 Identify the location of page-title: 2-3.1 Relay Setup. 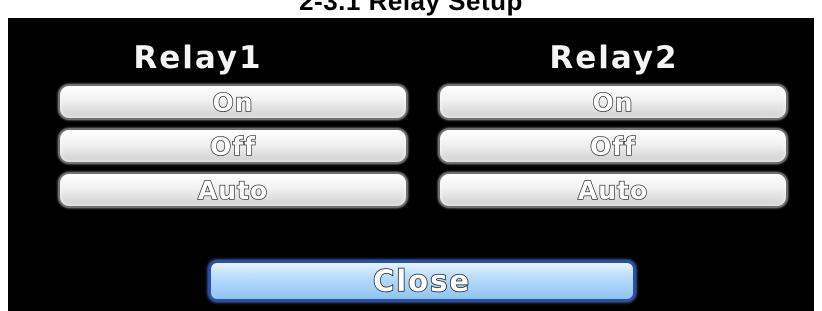
(411, 8).